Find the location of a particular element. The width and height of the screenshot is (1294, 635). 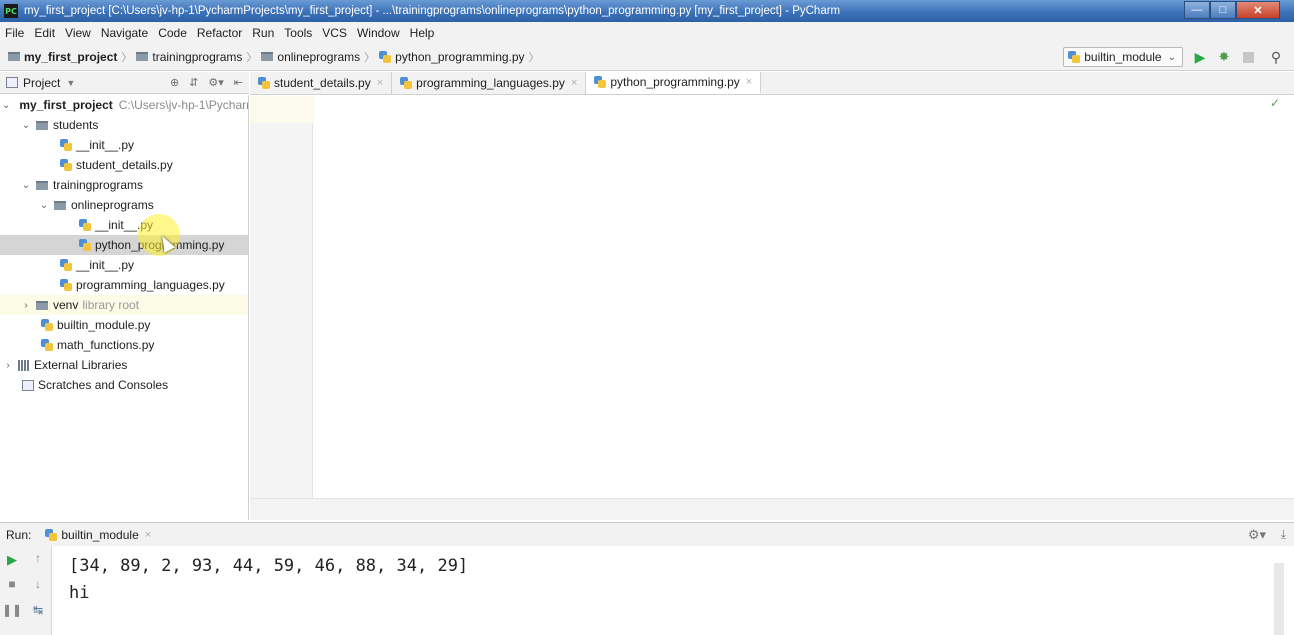

rerun-play-icon: ▶ is located at coordinates (12, 560).